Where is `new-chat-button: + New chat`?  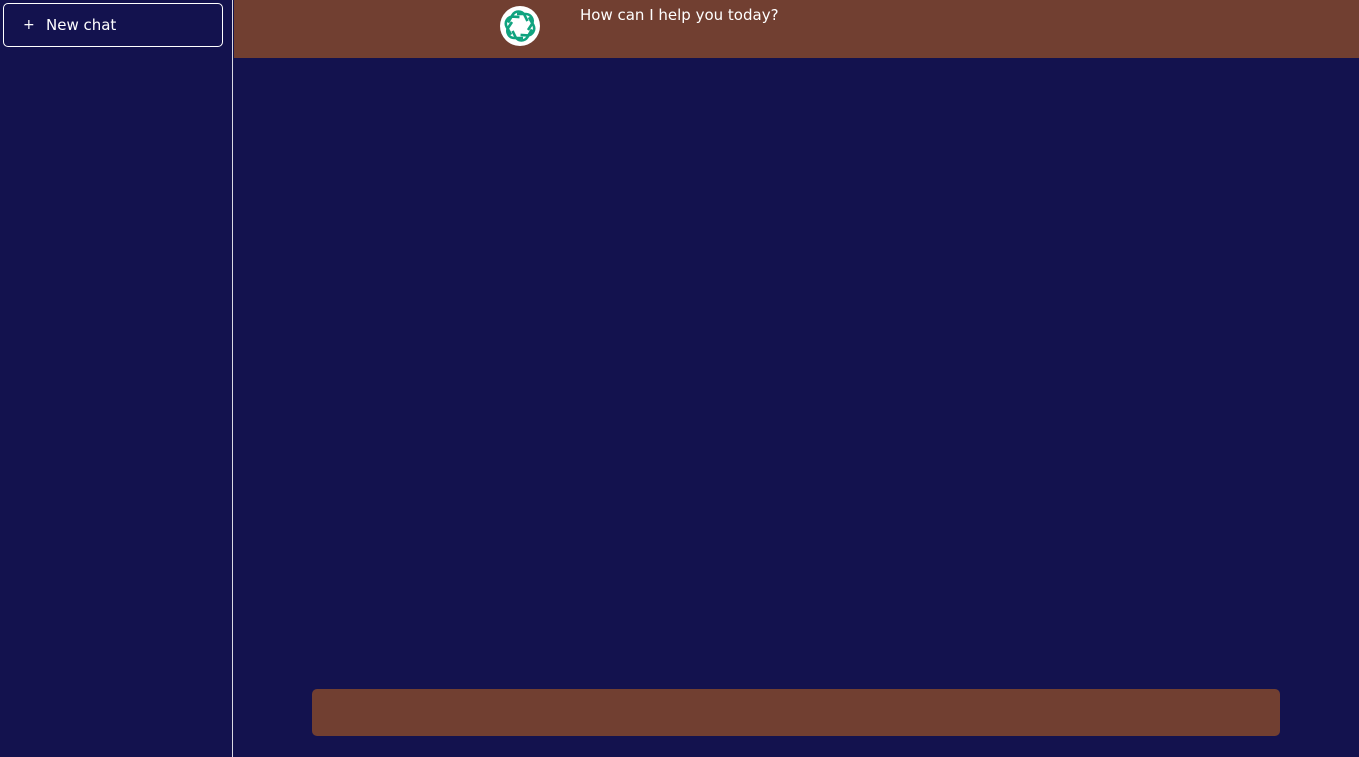
new-chat-button: + New chat is located at coordinates (113, 25).